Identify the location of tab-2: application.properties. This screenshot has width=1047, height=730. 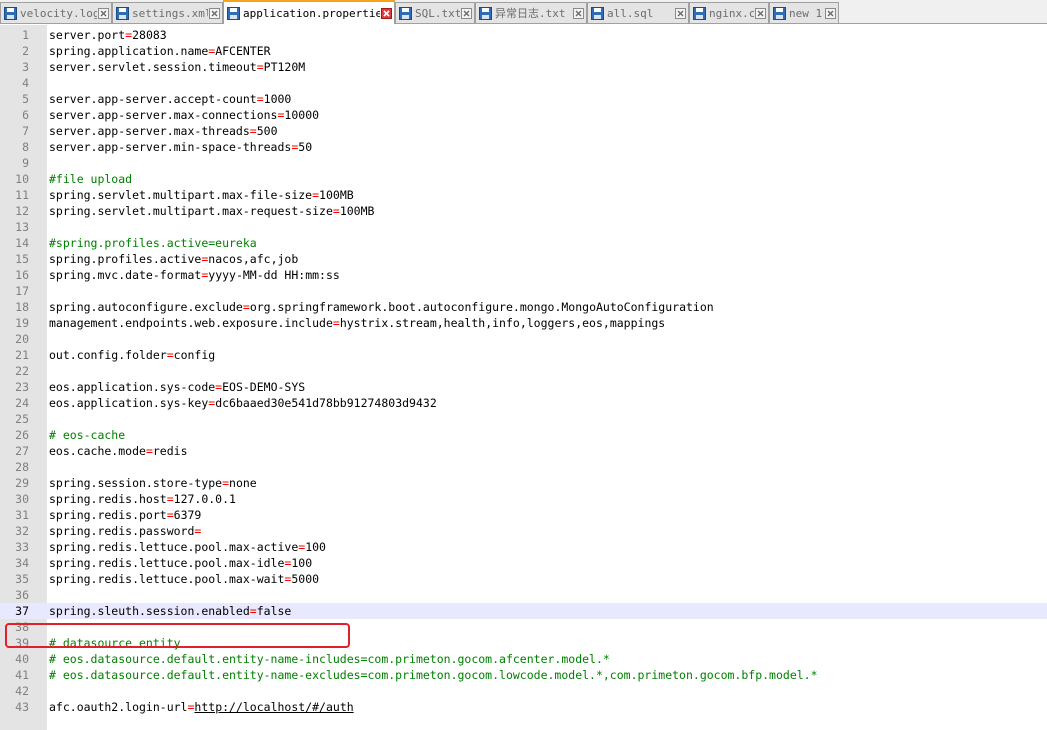
(309, 12).